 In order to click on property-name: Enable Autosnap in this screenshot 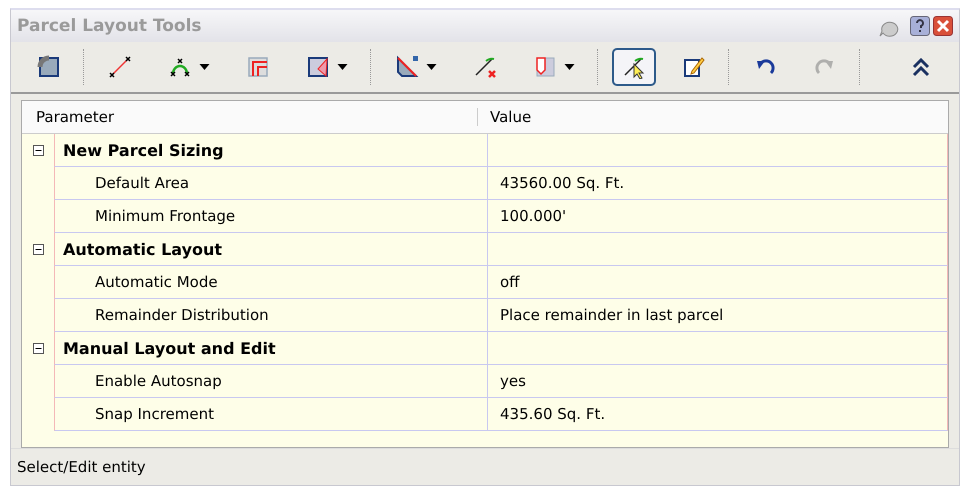, I will do `click(158, 381)`.